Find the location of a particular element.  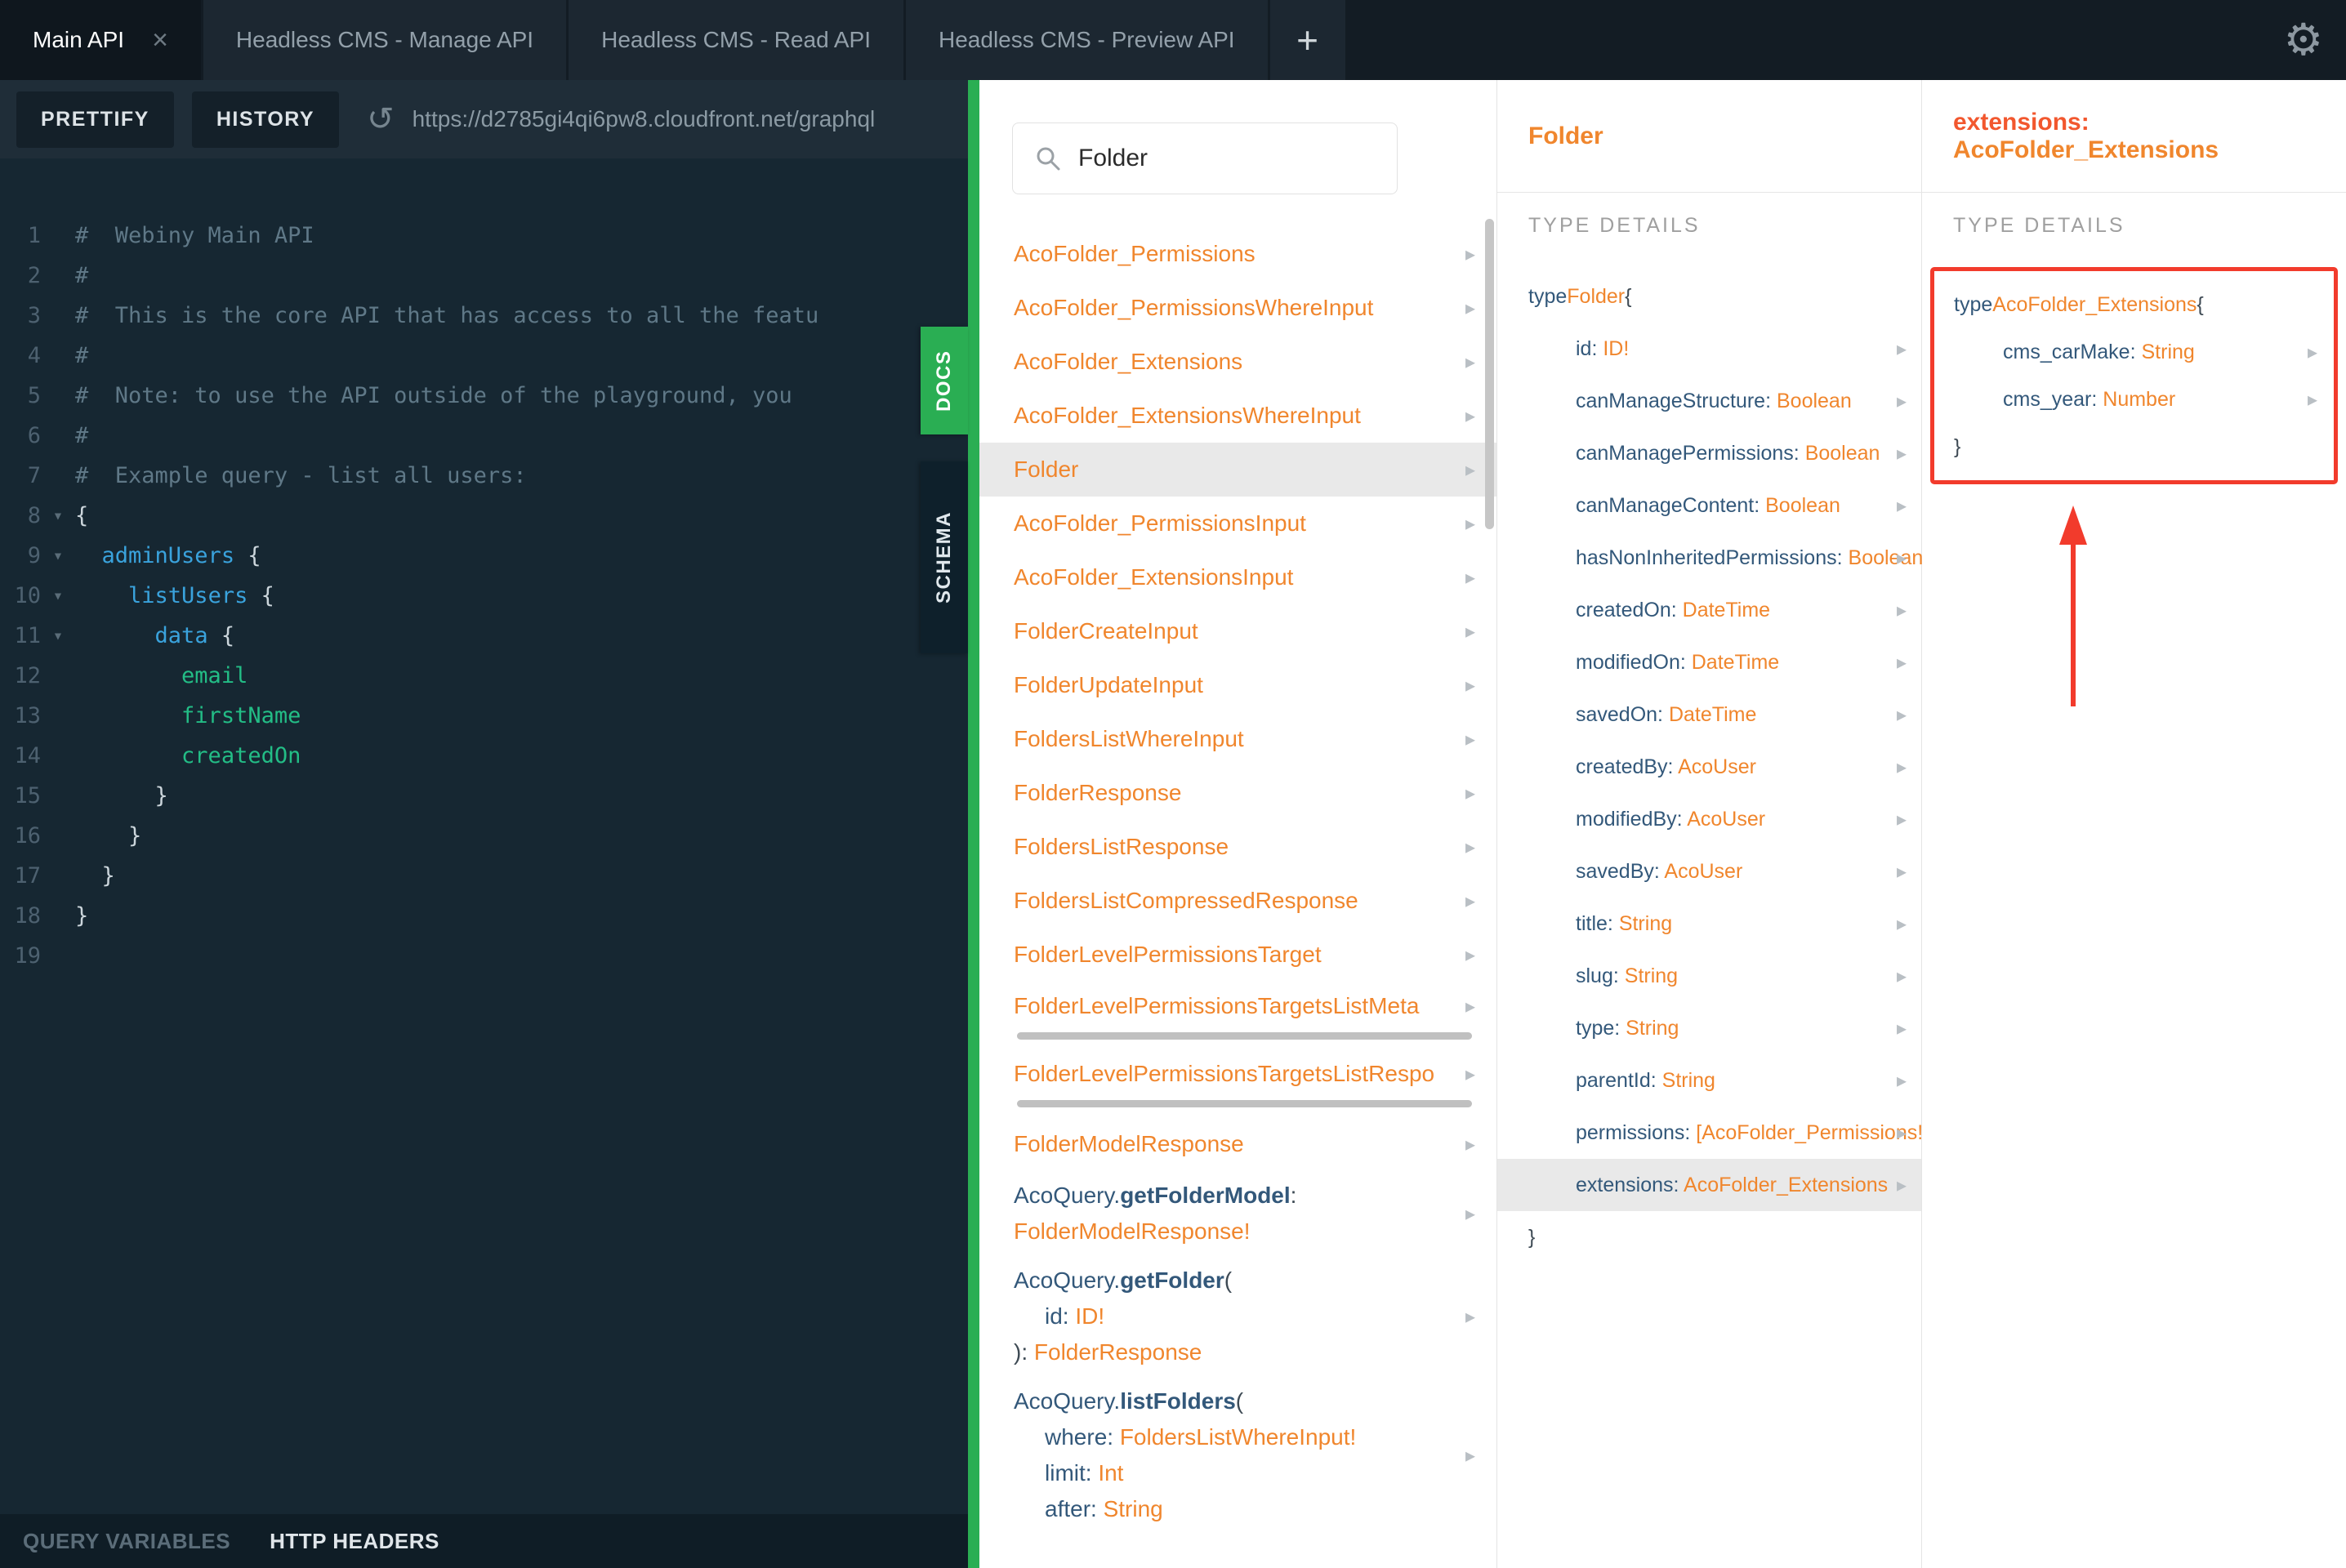

api-tab: Main API × is located at coordinates (100, 40).